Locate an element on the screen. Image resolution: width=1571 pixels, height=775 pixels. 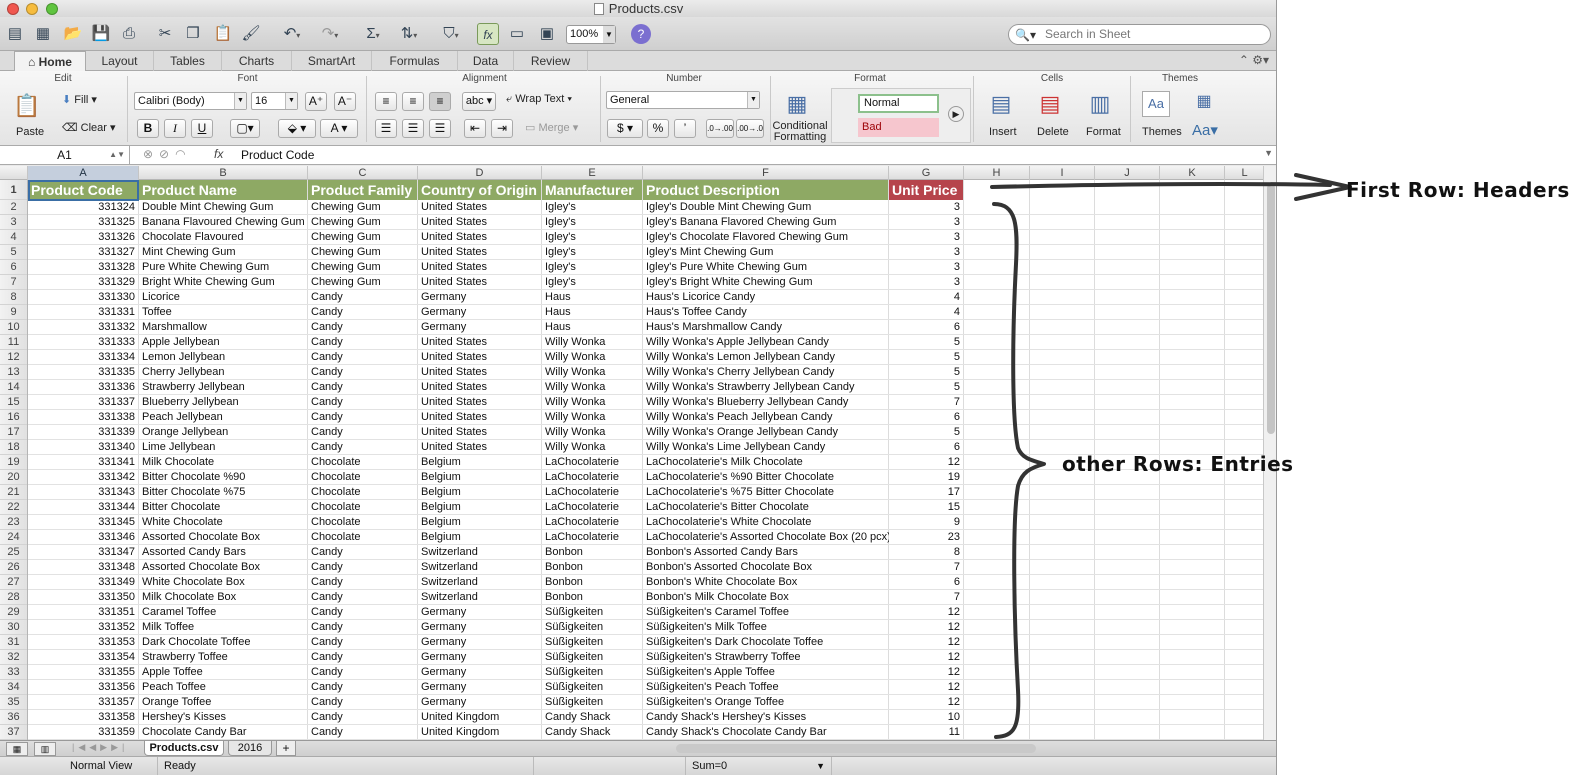
tab-layout: Layout is located at coordinates (120, 61).